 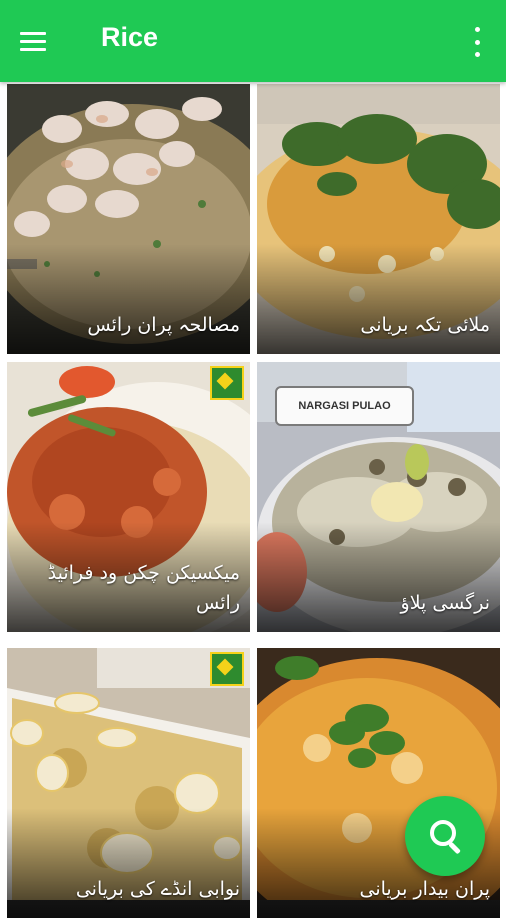 What do you see at coordinates (253, 41) in the screenshot?
I see `app-bar: Rice` at bounding box center [253, 41].